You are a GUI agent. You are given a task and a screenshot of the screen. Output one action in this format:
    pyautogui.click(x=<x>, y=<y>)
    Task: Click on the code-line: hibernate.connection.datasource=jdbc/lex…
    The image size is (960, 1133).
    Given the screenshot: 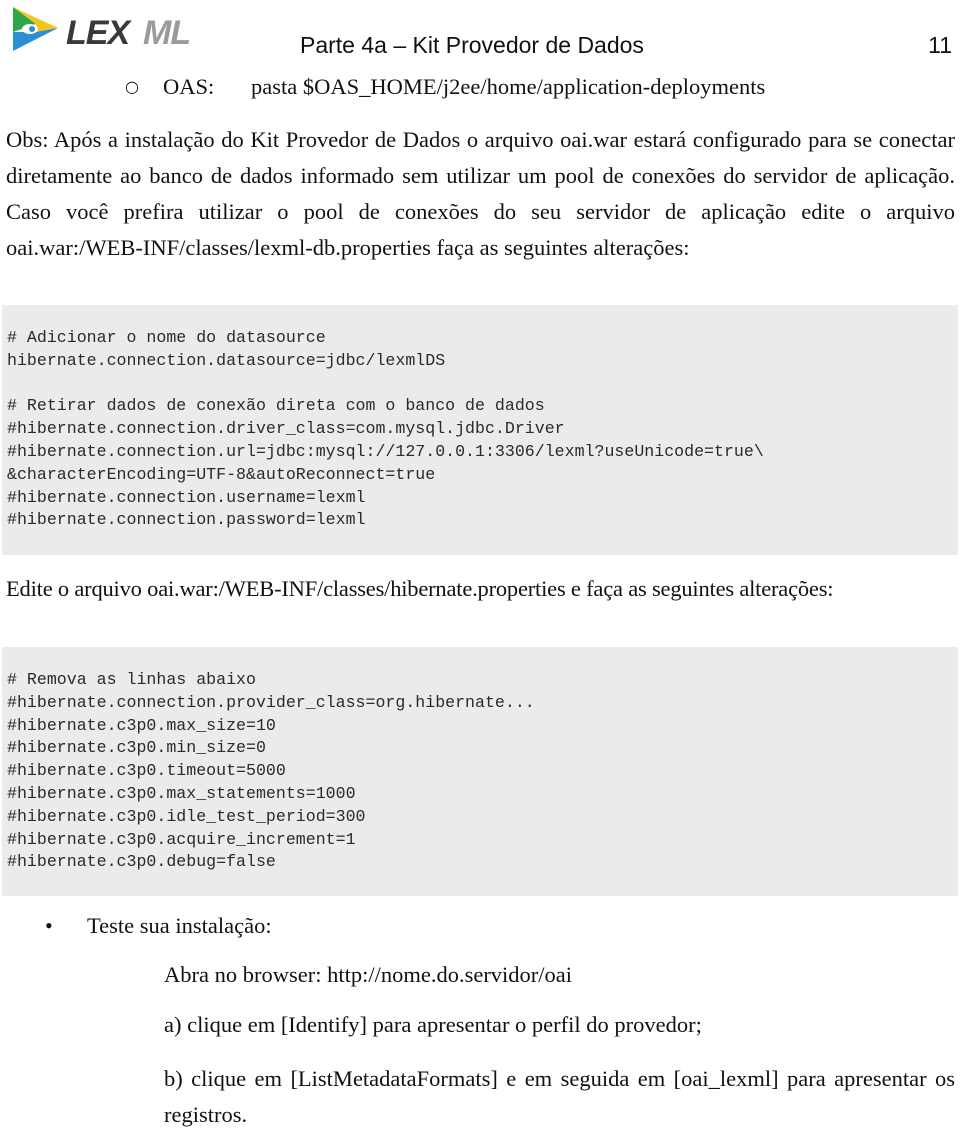 What is the action you would take?
    pyautogui.click(x=226, y=360)
    